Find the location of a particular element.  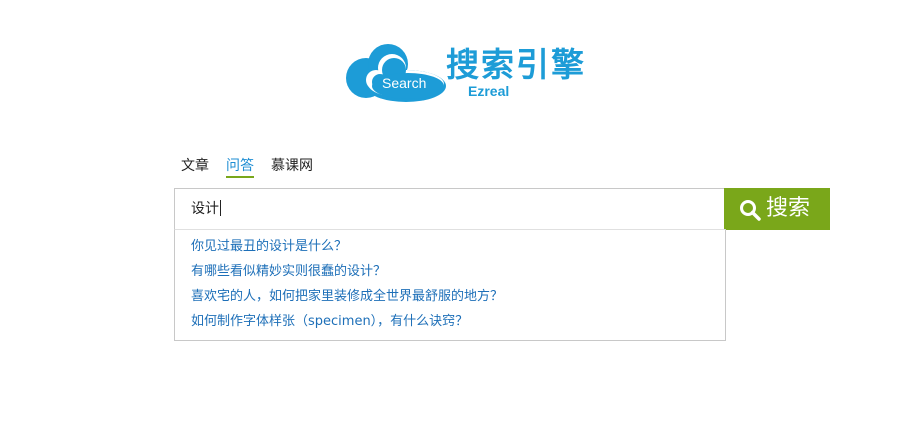

search-icon is located at coordinates (750, 210).